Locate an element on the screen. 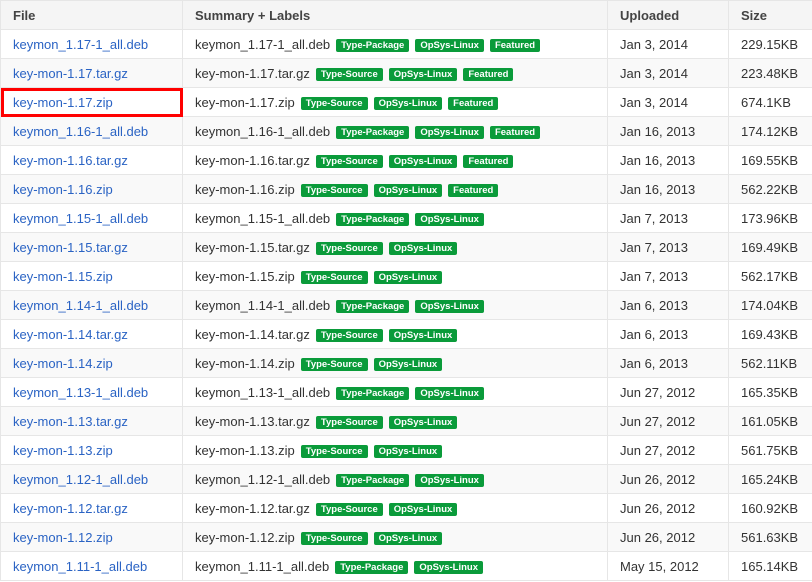 The width and height of the screenshot is (812, 582). file-cell: key-mon-1.17.zip is located at coordinates (91, 102).